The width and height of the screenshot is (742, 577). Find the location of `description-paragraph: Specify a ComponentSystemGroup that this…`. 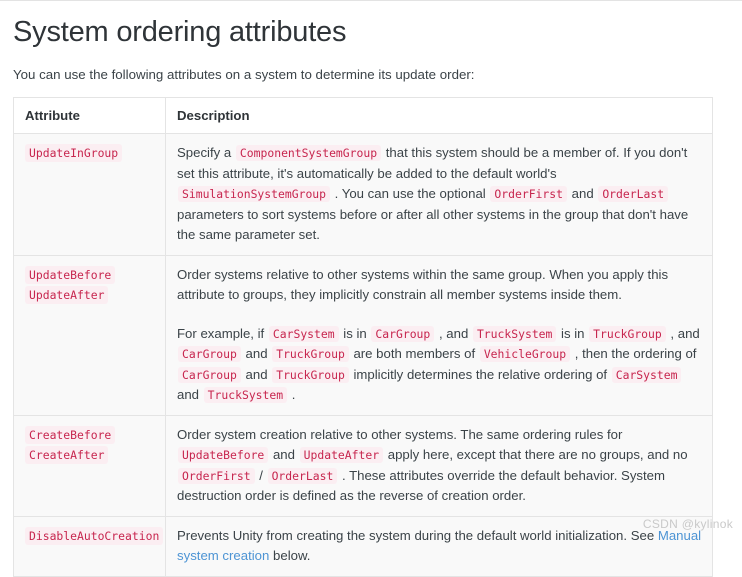

description-paragraph: Specify a ComponentSystemGroup that this… is located at coordinates (439, 194).